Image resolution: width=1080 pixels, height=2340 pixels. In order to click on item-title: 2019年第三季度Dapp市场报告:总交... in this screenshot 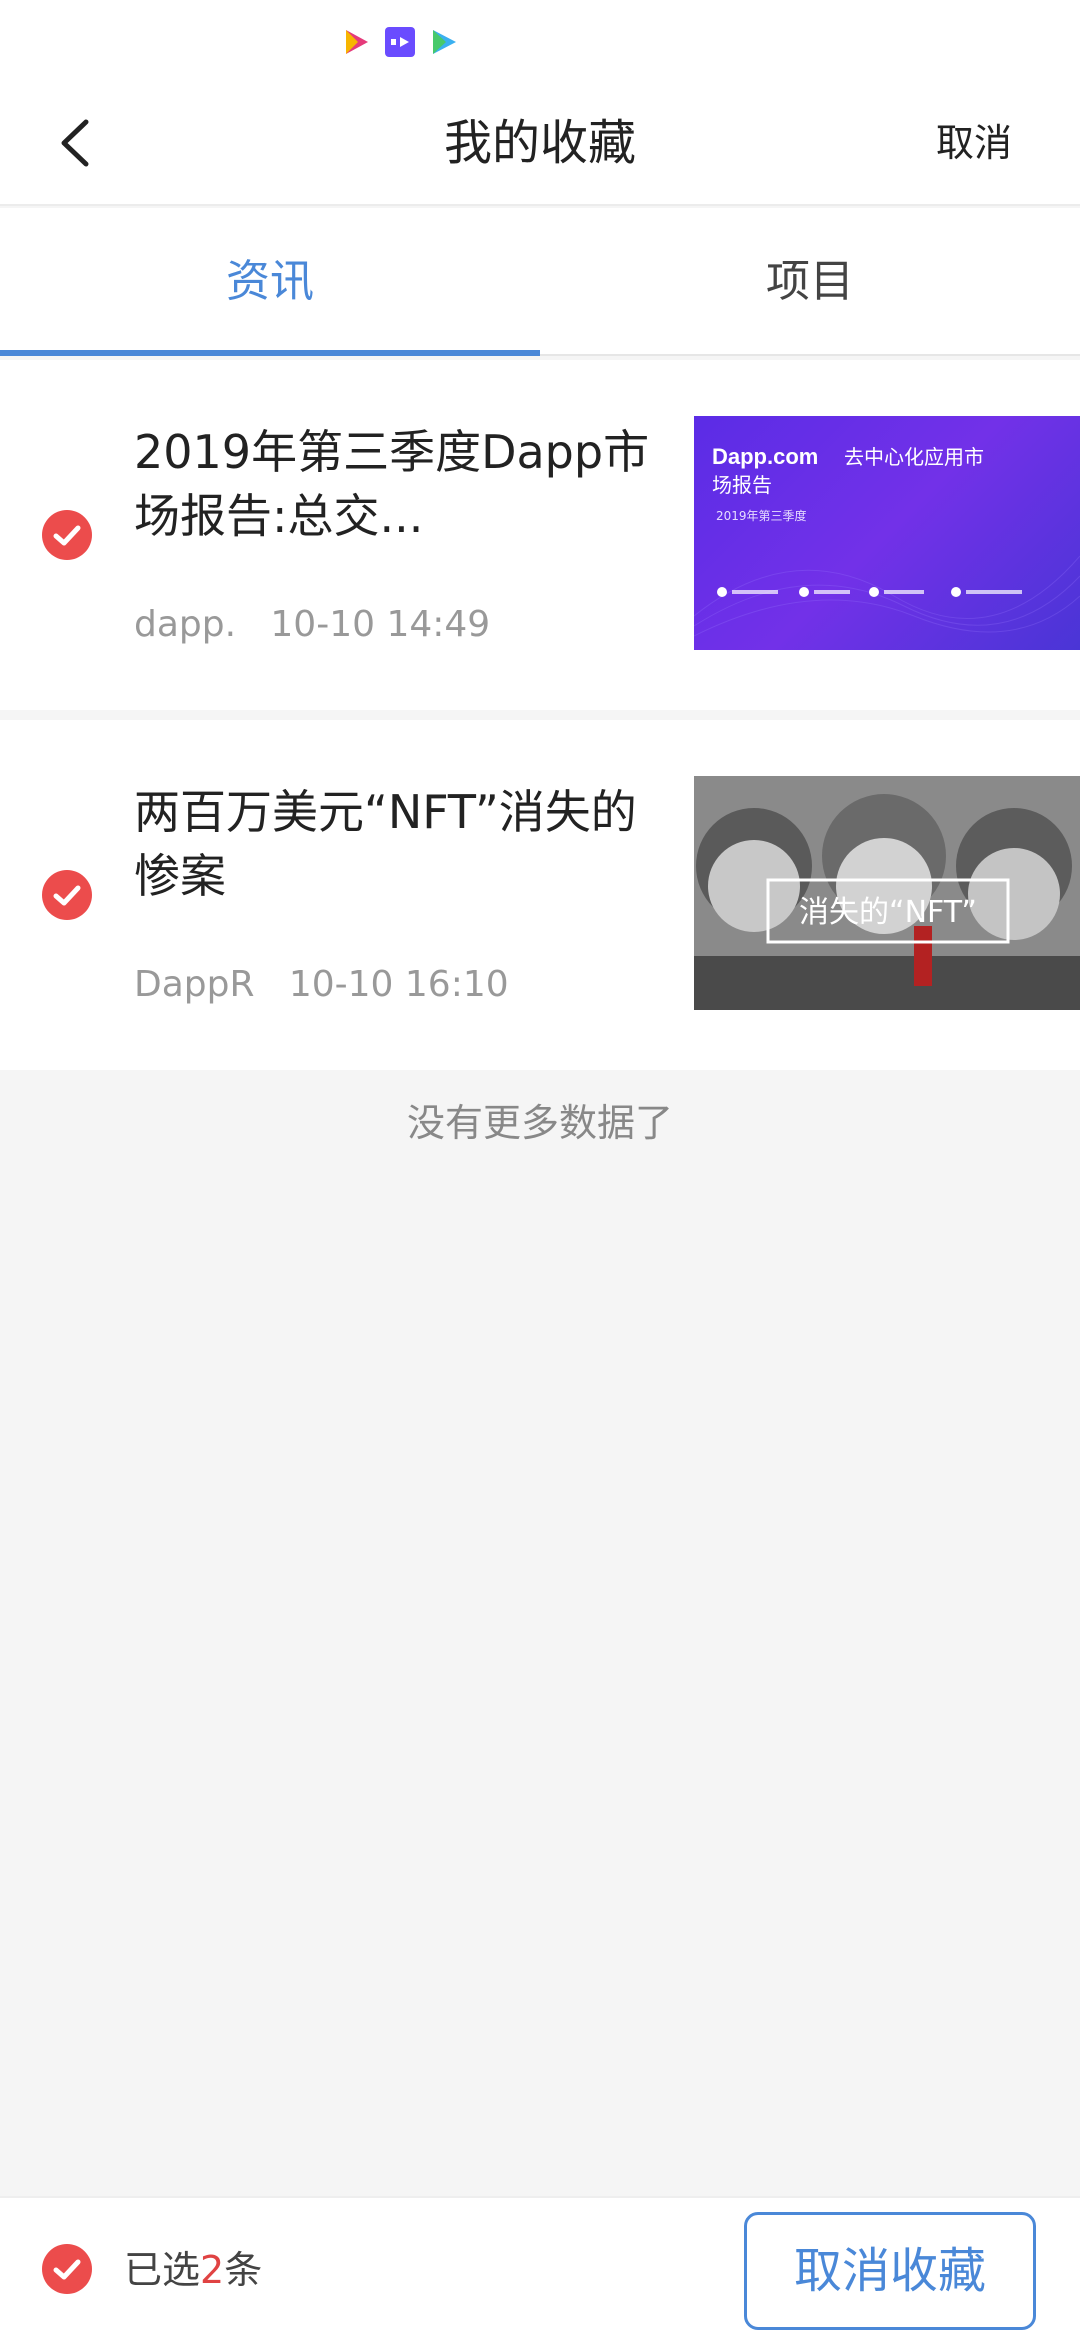, I will do `click(392, 484)`.